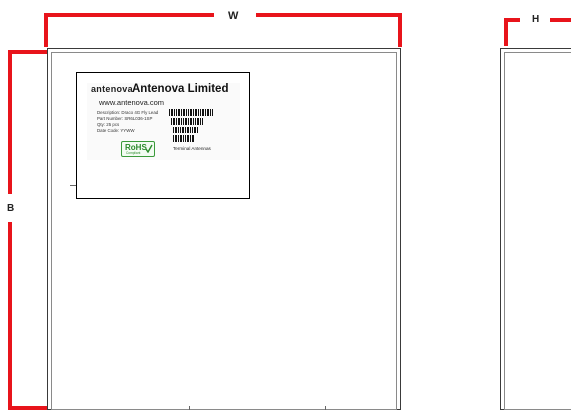 The width and height of the screenshot is (571, 410). What do you see at coordinates (180, 89) in the screenshot?
I see `company-name: Antenova Limited` at bounding box center [180, 89].